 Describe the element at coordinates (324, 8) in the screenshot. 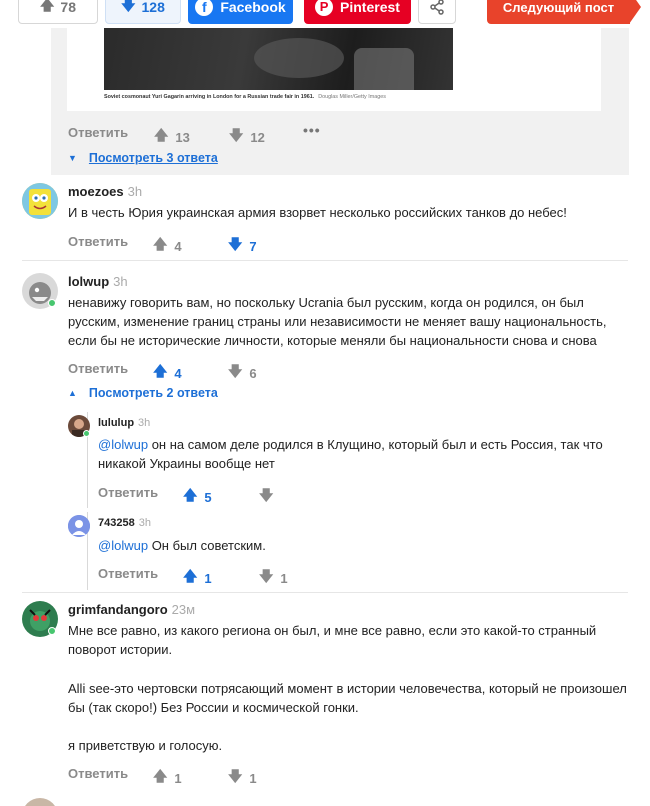

I see `pinterest-icon: P` at that location.